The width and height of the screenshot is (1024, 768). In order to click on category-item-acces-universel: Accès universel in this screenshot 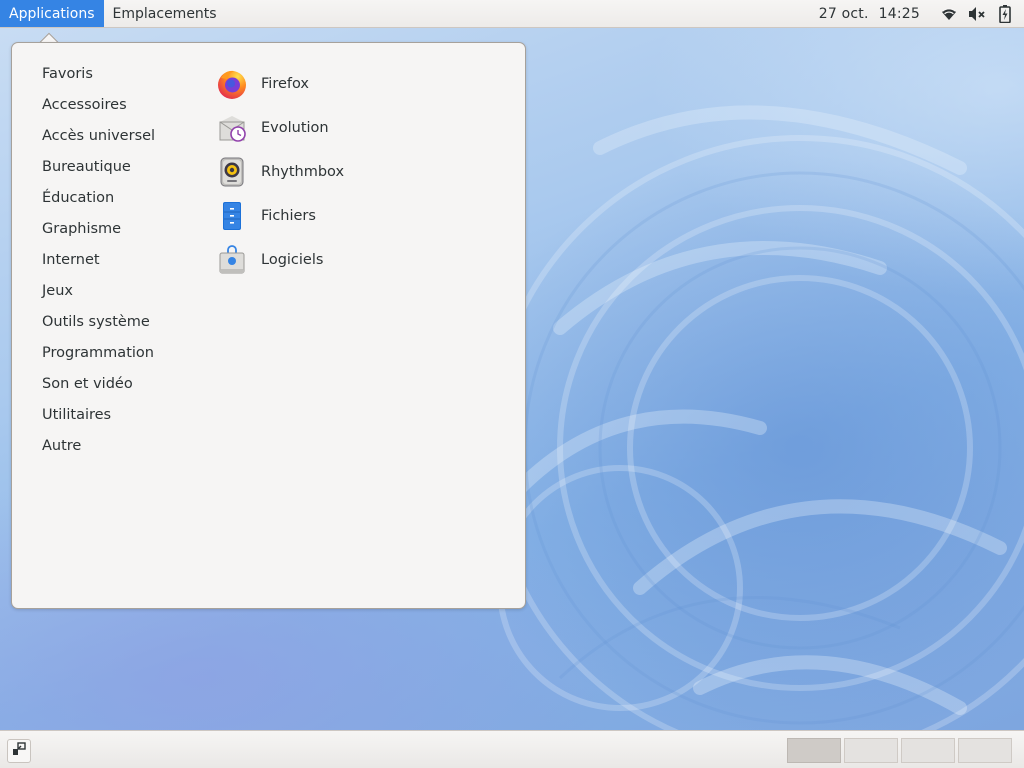, I will do `click(98, 141)`.